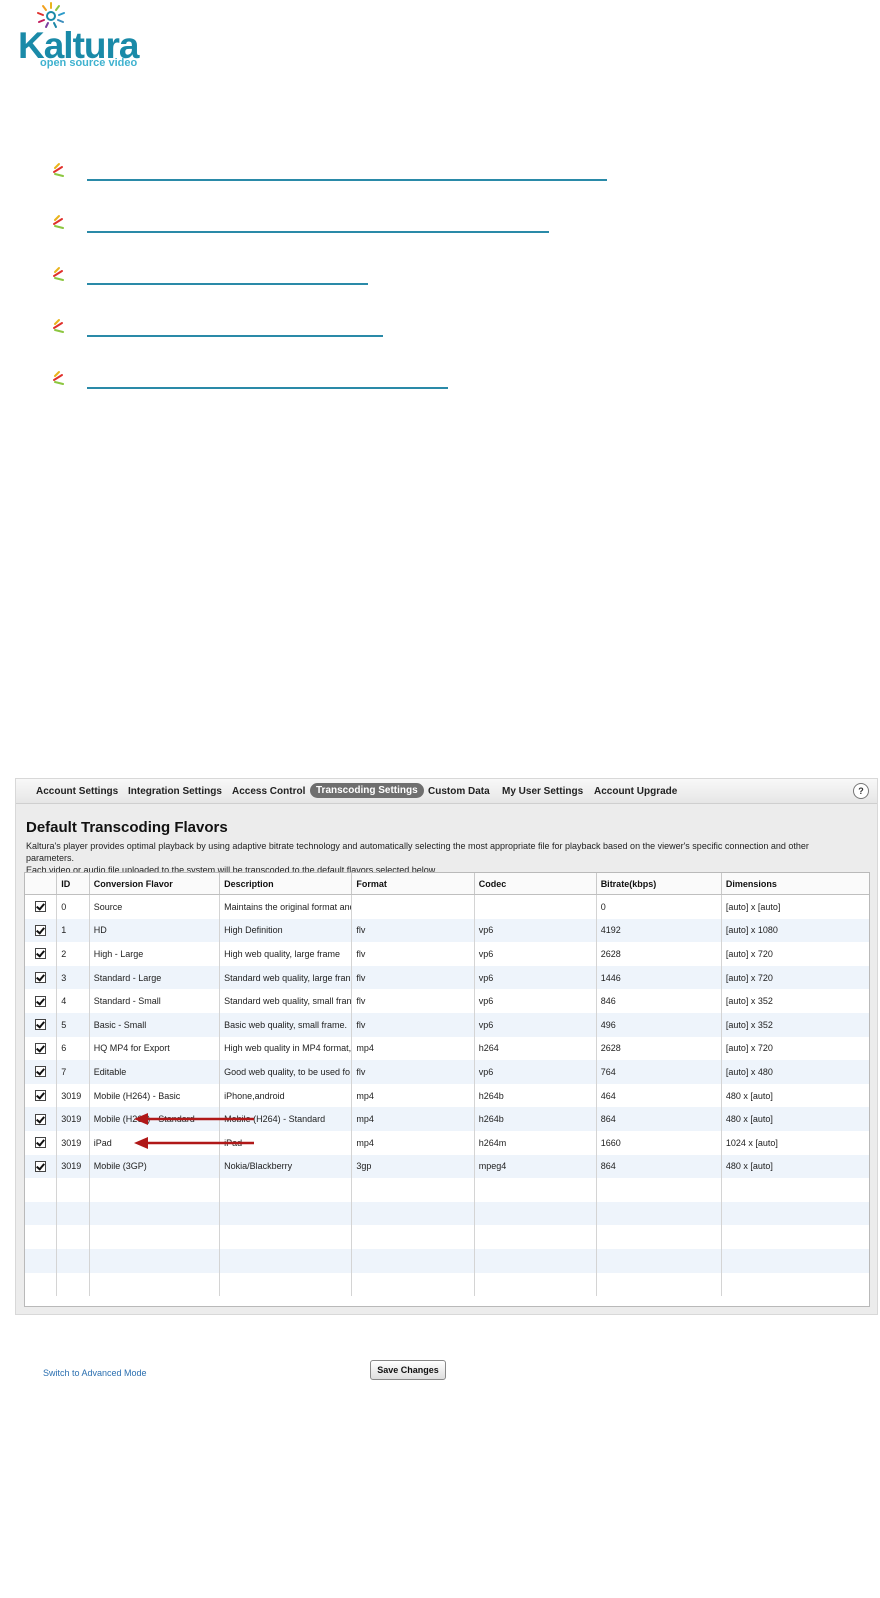 The height and width of the screenshot is (1598, 880). I want to click on cell-bitrate: 496, so click(659, 1024).